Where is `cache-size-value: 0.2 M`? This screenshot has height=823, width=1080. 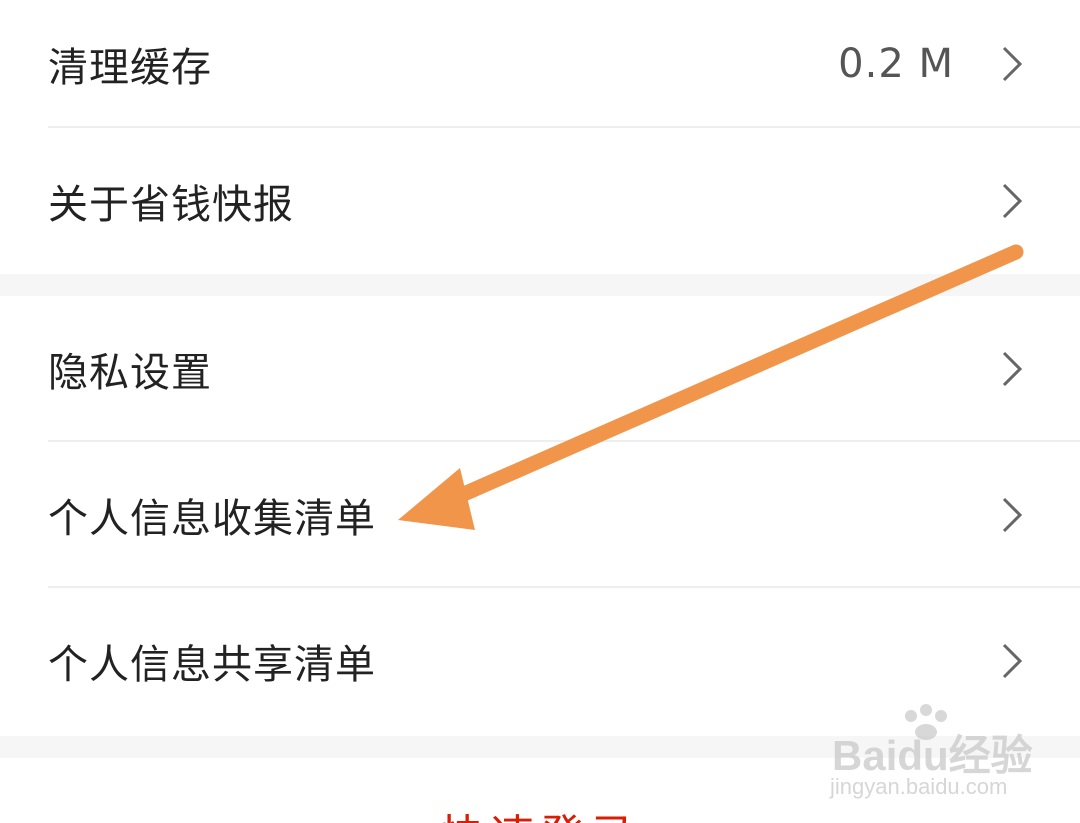
cache-size-value: 0.2 M is located at coordinates (896, 64).